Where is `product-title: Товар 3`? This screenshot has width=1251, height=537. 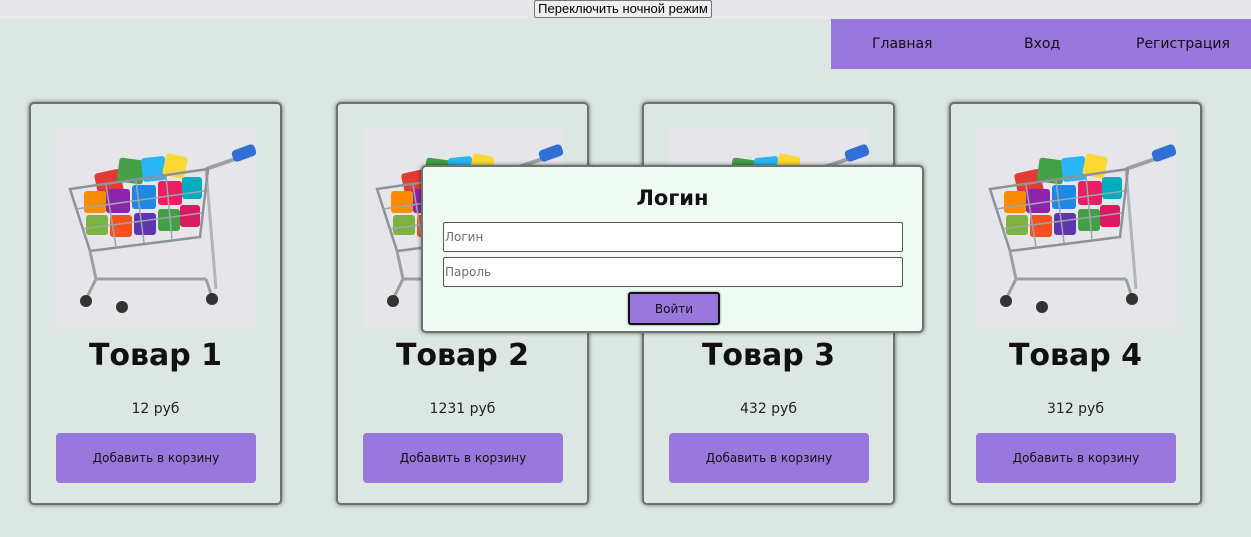
product-title: Товар 3 is located at coordinates (768, 355).